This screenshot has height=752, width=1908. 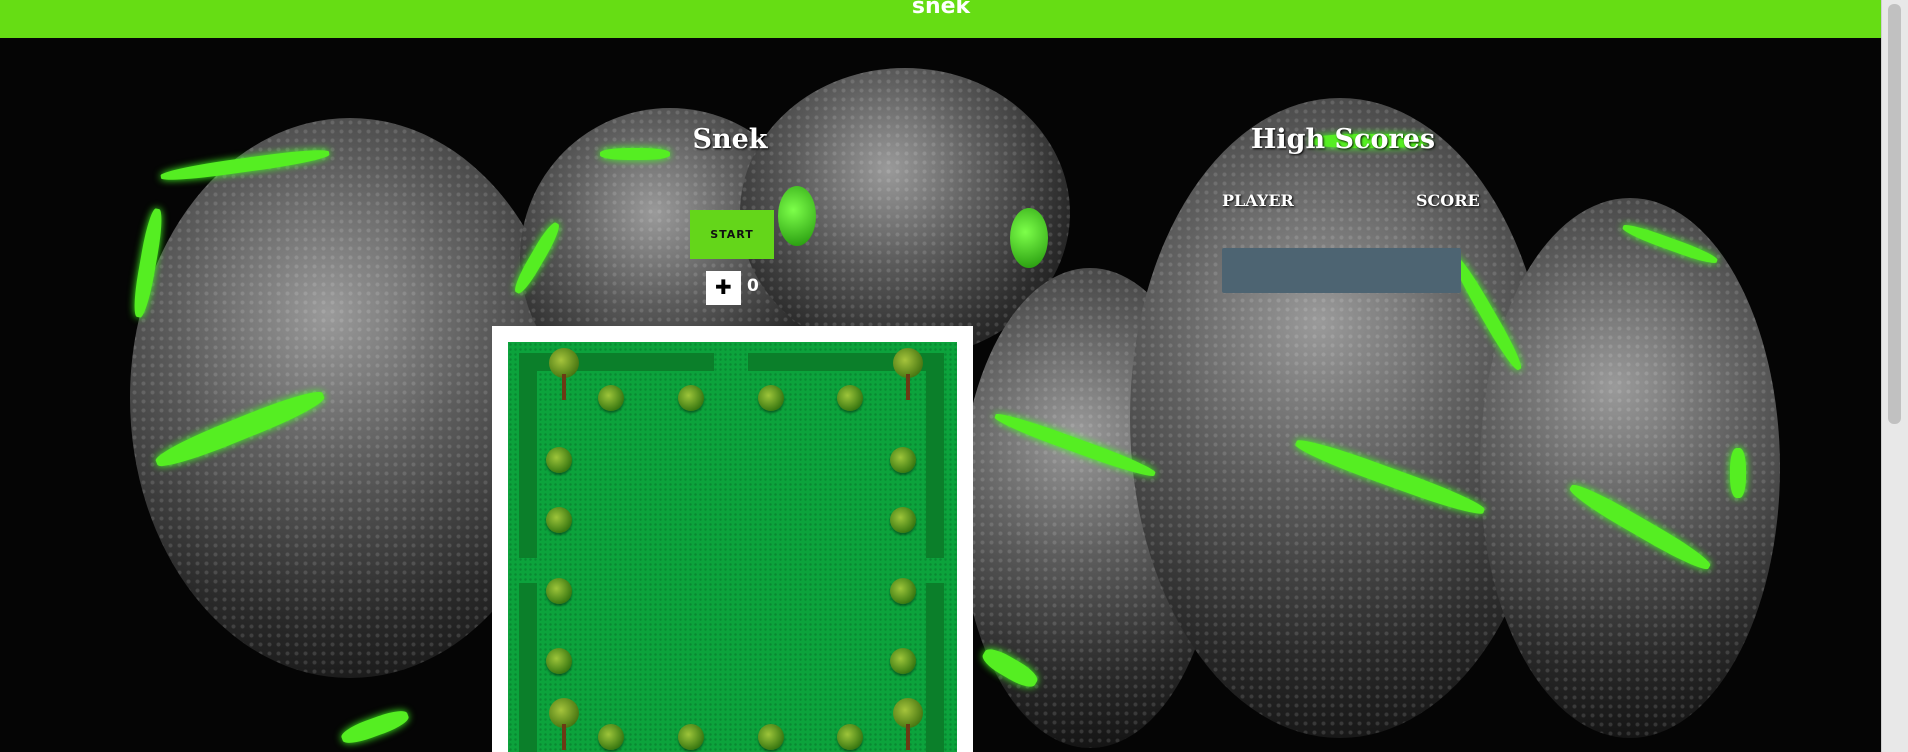 I want to click on hedge-left-lower, so click(x=528, y=667).